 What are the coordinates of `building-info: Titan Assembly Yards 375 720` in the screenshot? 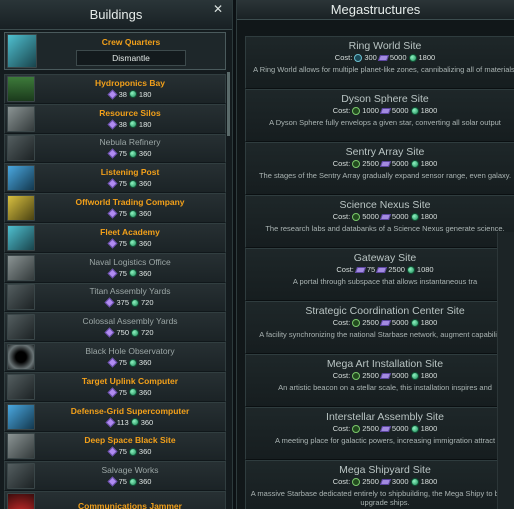 It's located at (130, 297).